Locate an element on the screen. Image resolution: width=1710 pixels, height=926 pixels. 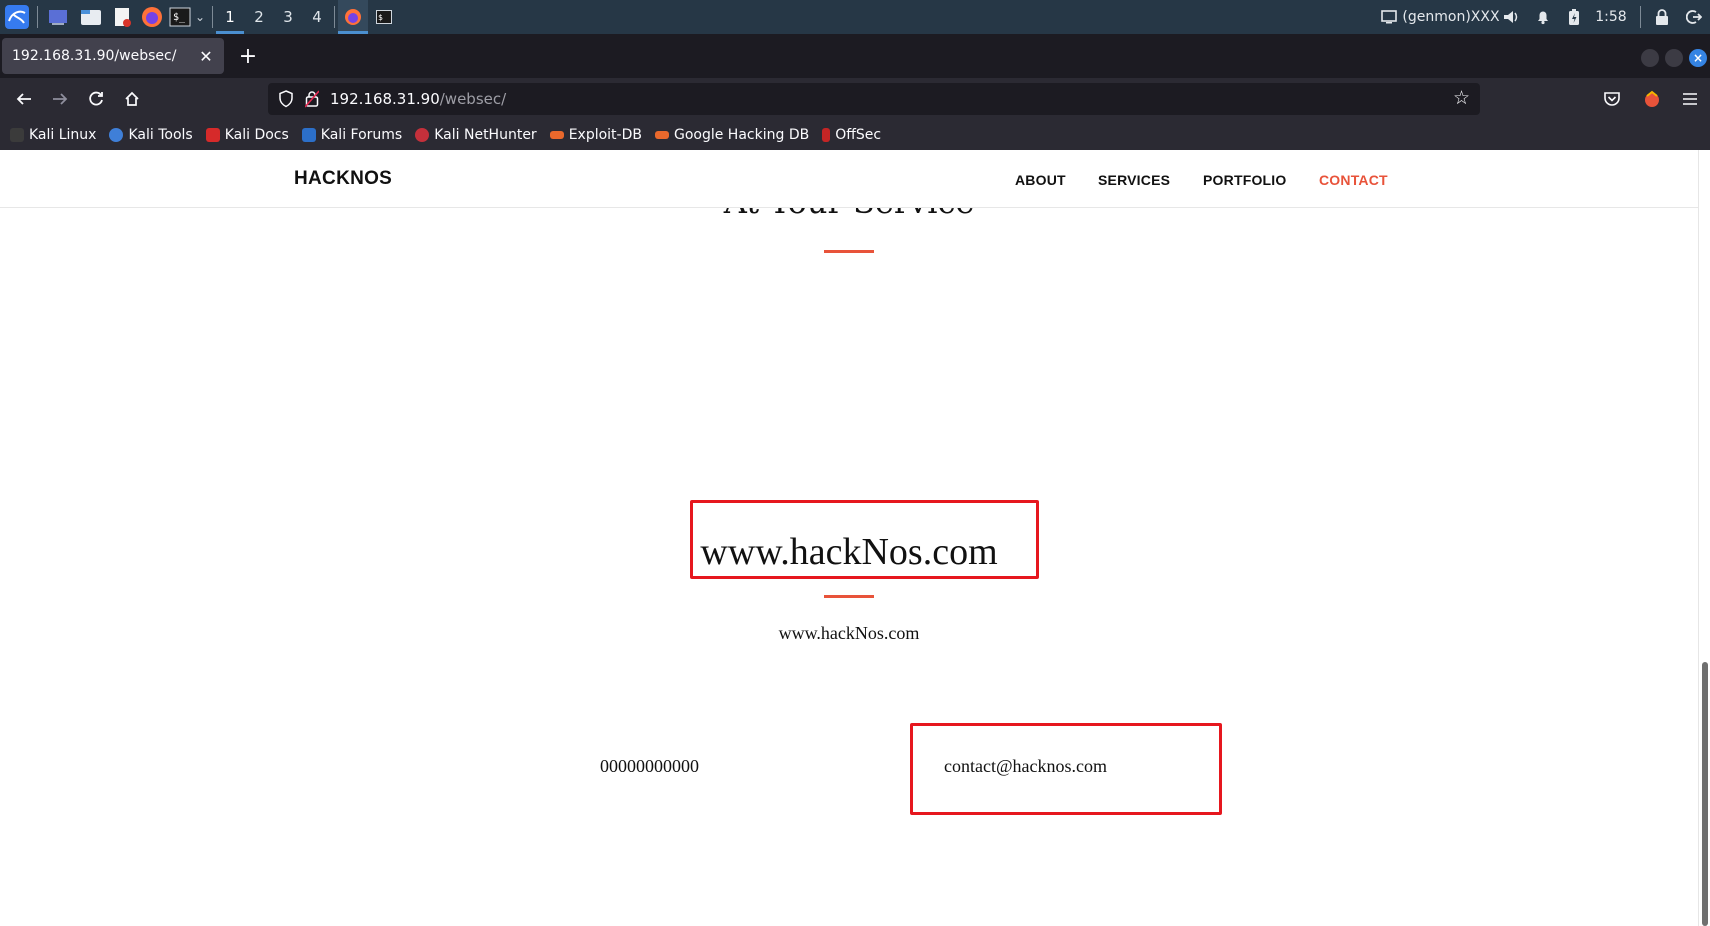
bookmark-label: Kali Linux is located at coordinates (63, 135).